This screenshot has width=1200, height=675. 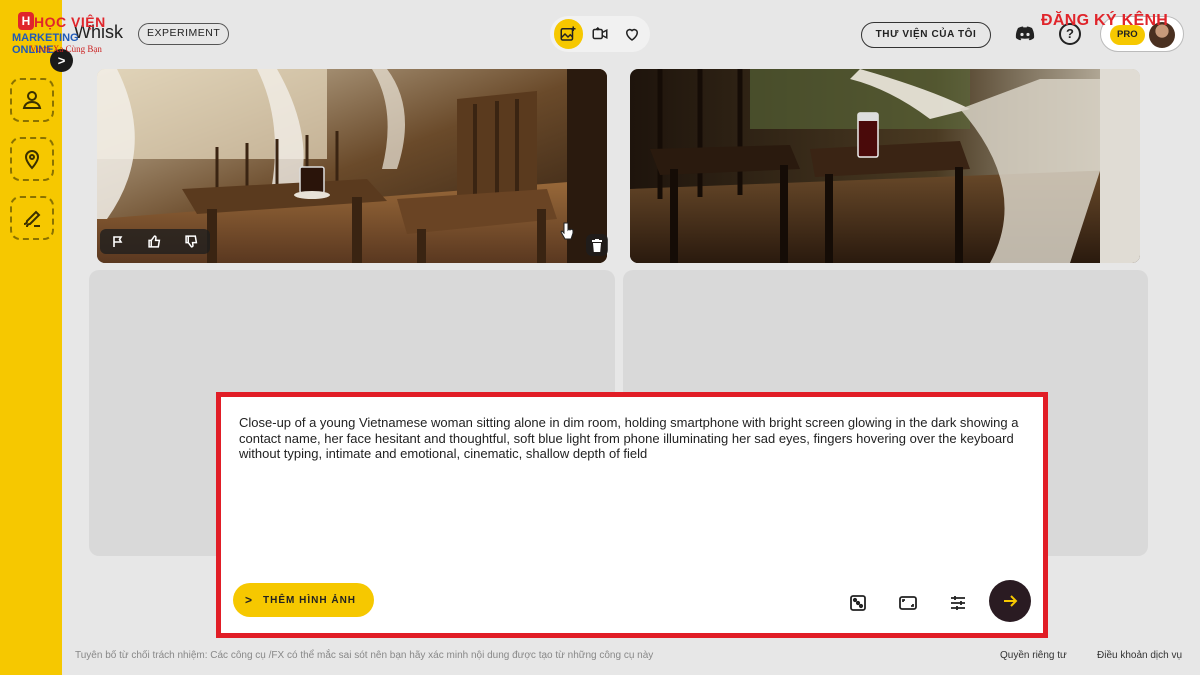 I want to click on arrow-right-icon, so click(x=1011, y=601).